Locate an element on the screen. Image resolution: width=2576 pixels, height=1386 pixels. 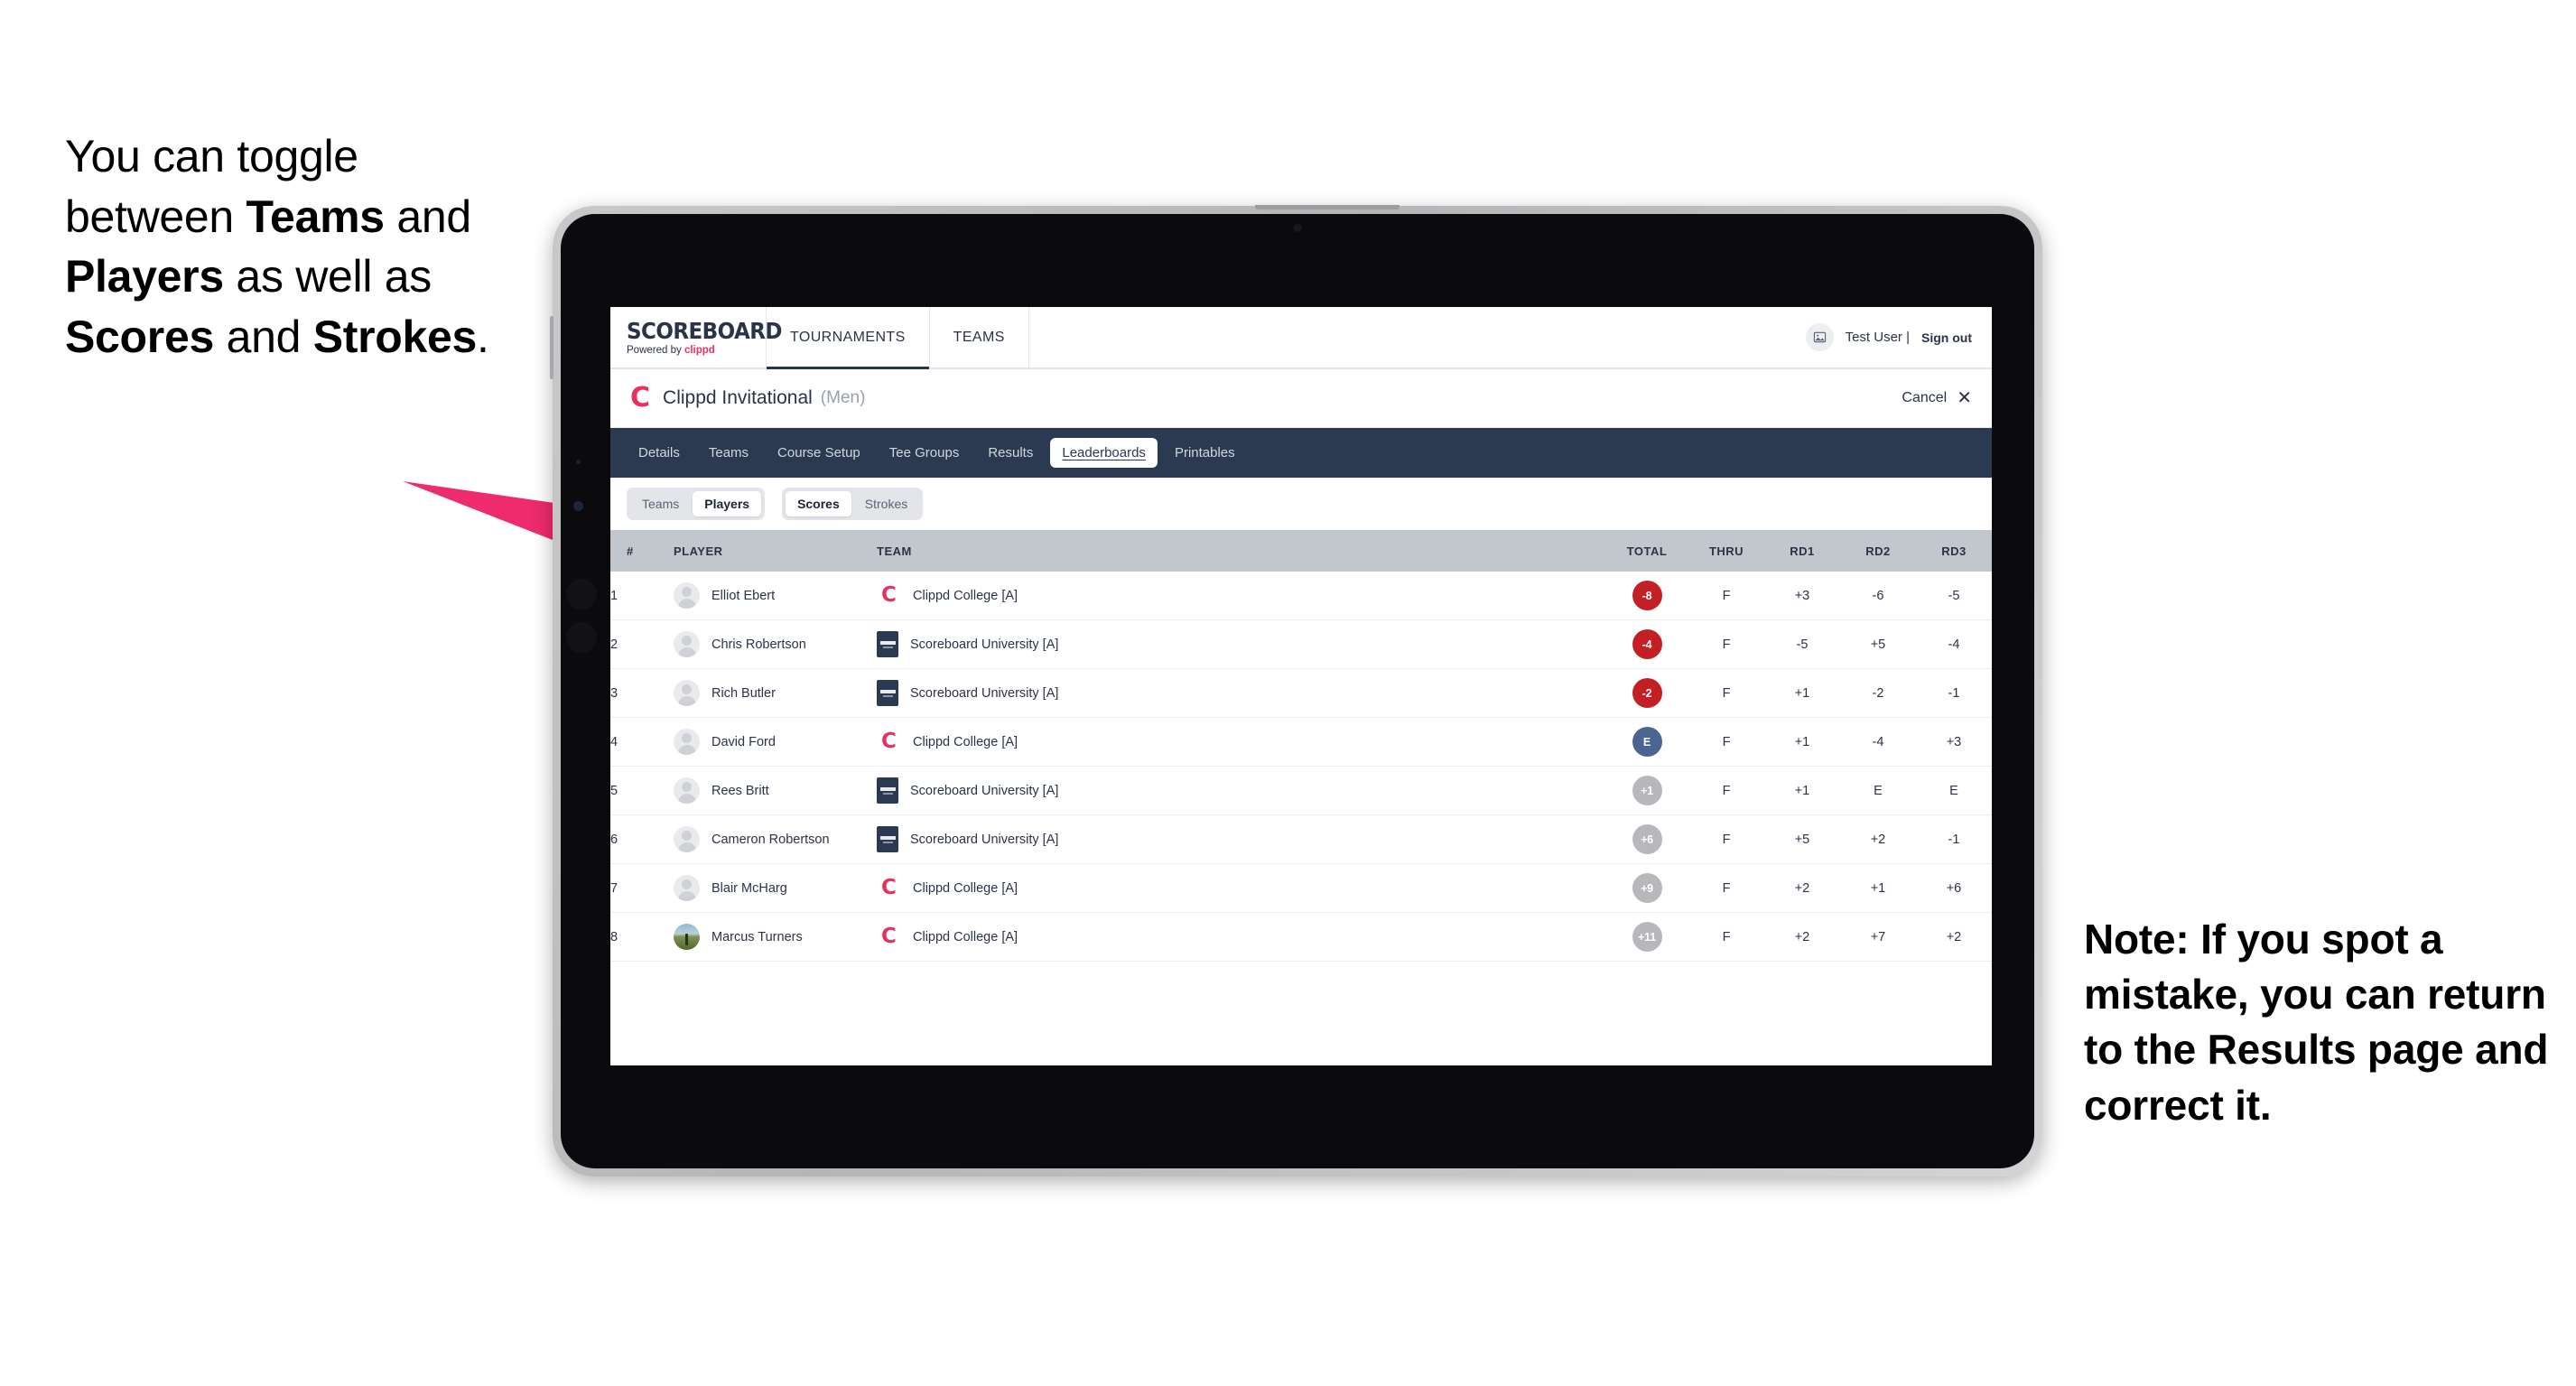
cell-total: -4 is located at coordinates (1646, 644).